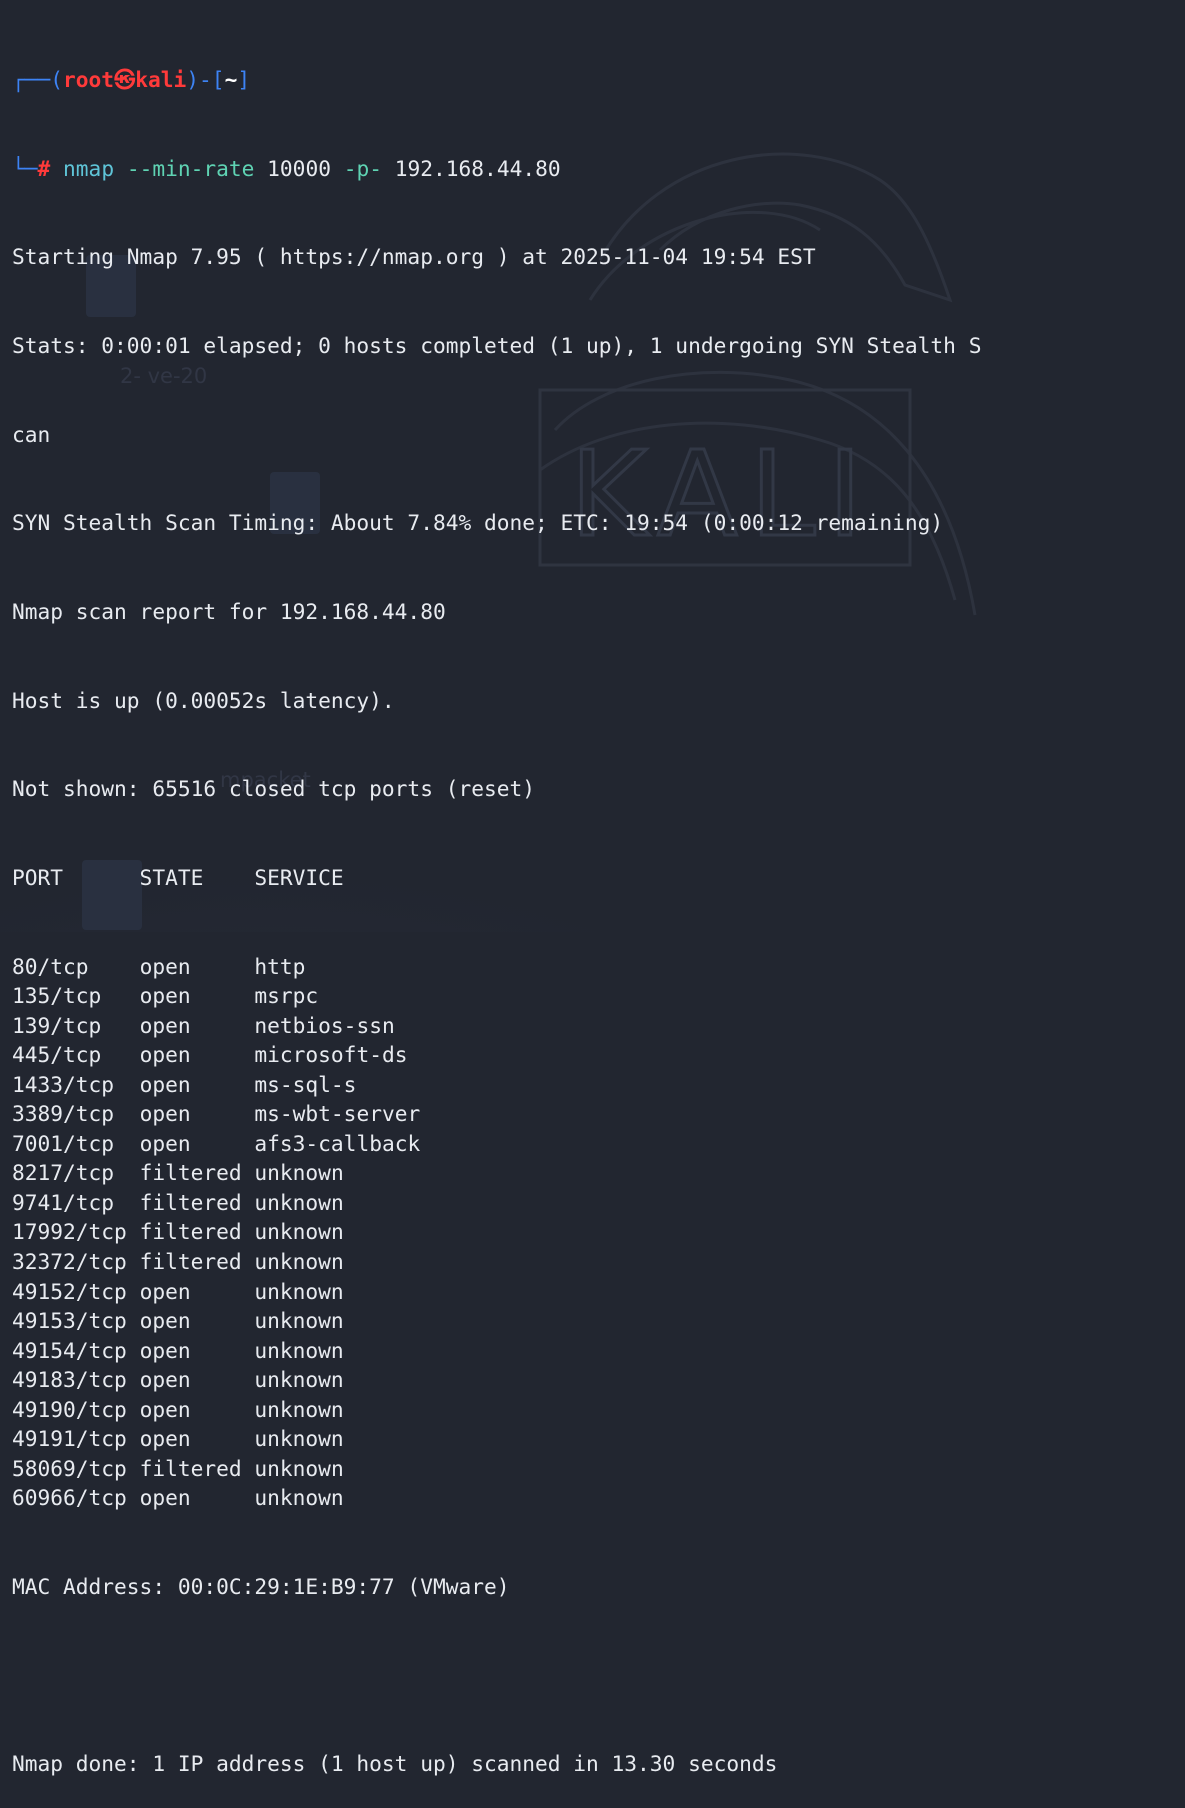 This screenshot has width=1185, height=1808. What do you see at coordinates (125, 80) in the screenshot?
I see `prompt-at-icon: ㉿` at bounding box center [125, 80].